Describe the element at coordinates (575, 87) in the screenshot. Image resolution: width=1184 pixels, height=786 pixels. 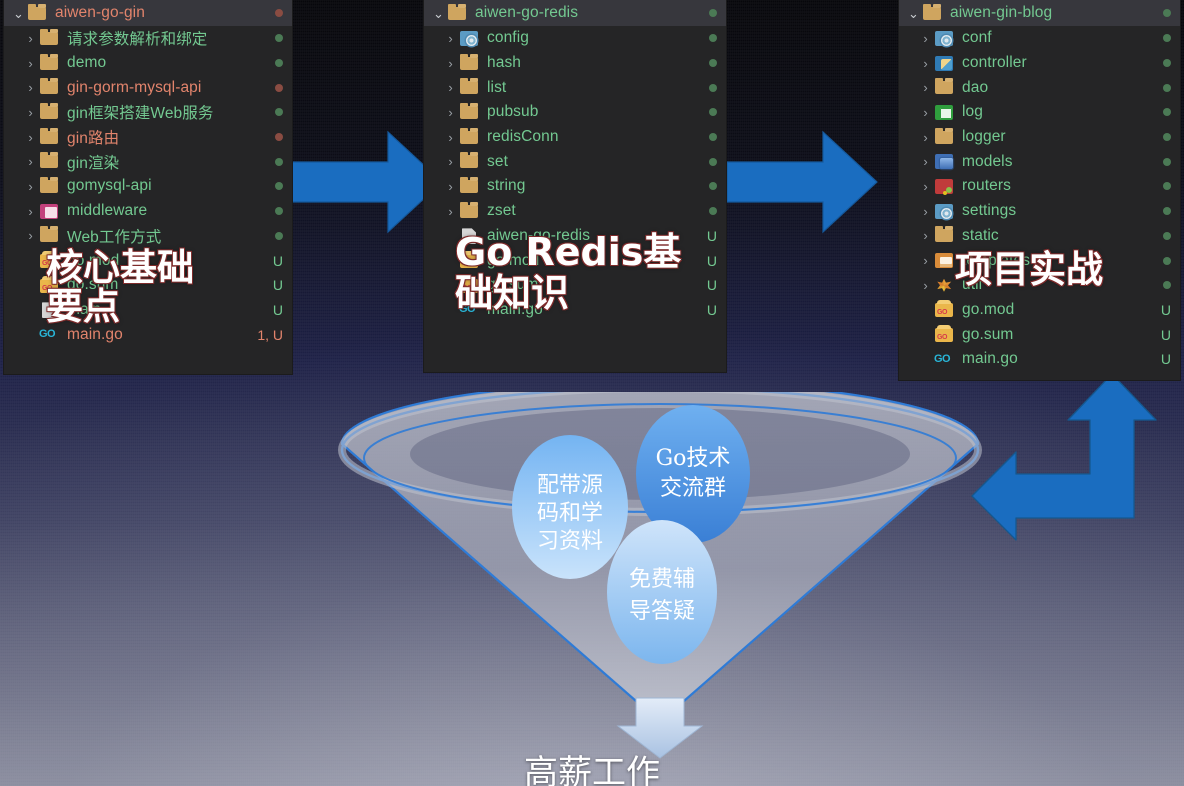
I see `explorer-row: › list` at that location.